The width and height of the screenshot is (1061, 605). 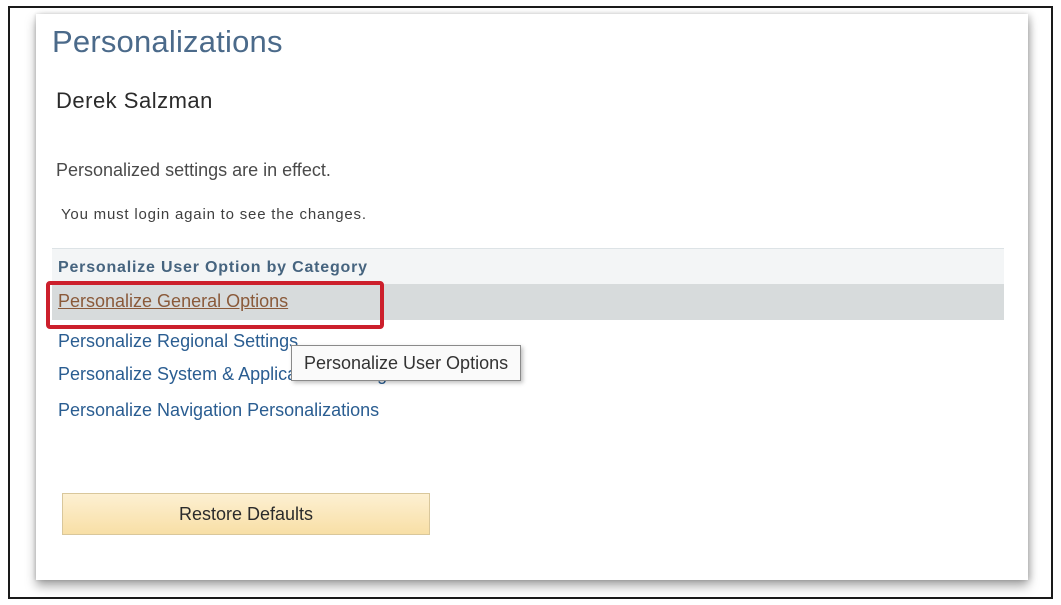 What do you see at coordinates (215, 305) in the screenshot?
I see `annotation-highlight-box` at bounding box center [215, 305].